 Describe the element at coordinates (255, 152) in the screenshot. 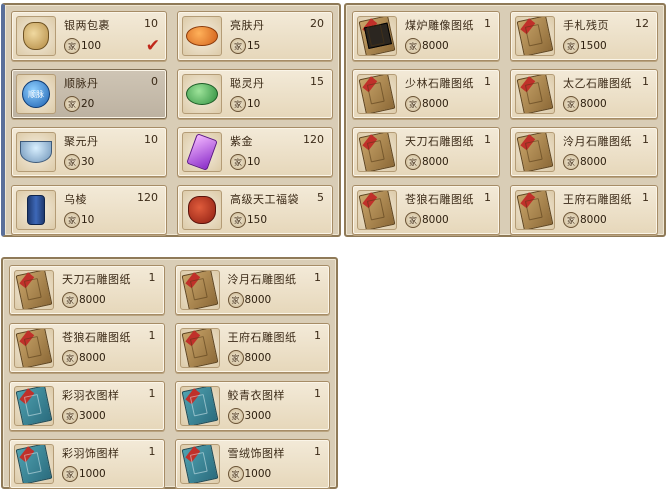

I see `shop-item: 紫金 120 家 10` at that location.